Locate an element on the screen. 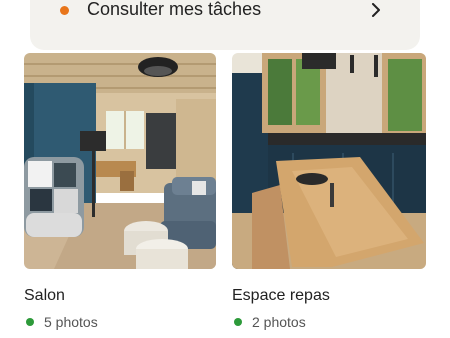 This screenshot has height=338, width=450. tasks-row: Consulter mes tâches is located at coordinates (225, 11).